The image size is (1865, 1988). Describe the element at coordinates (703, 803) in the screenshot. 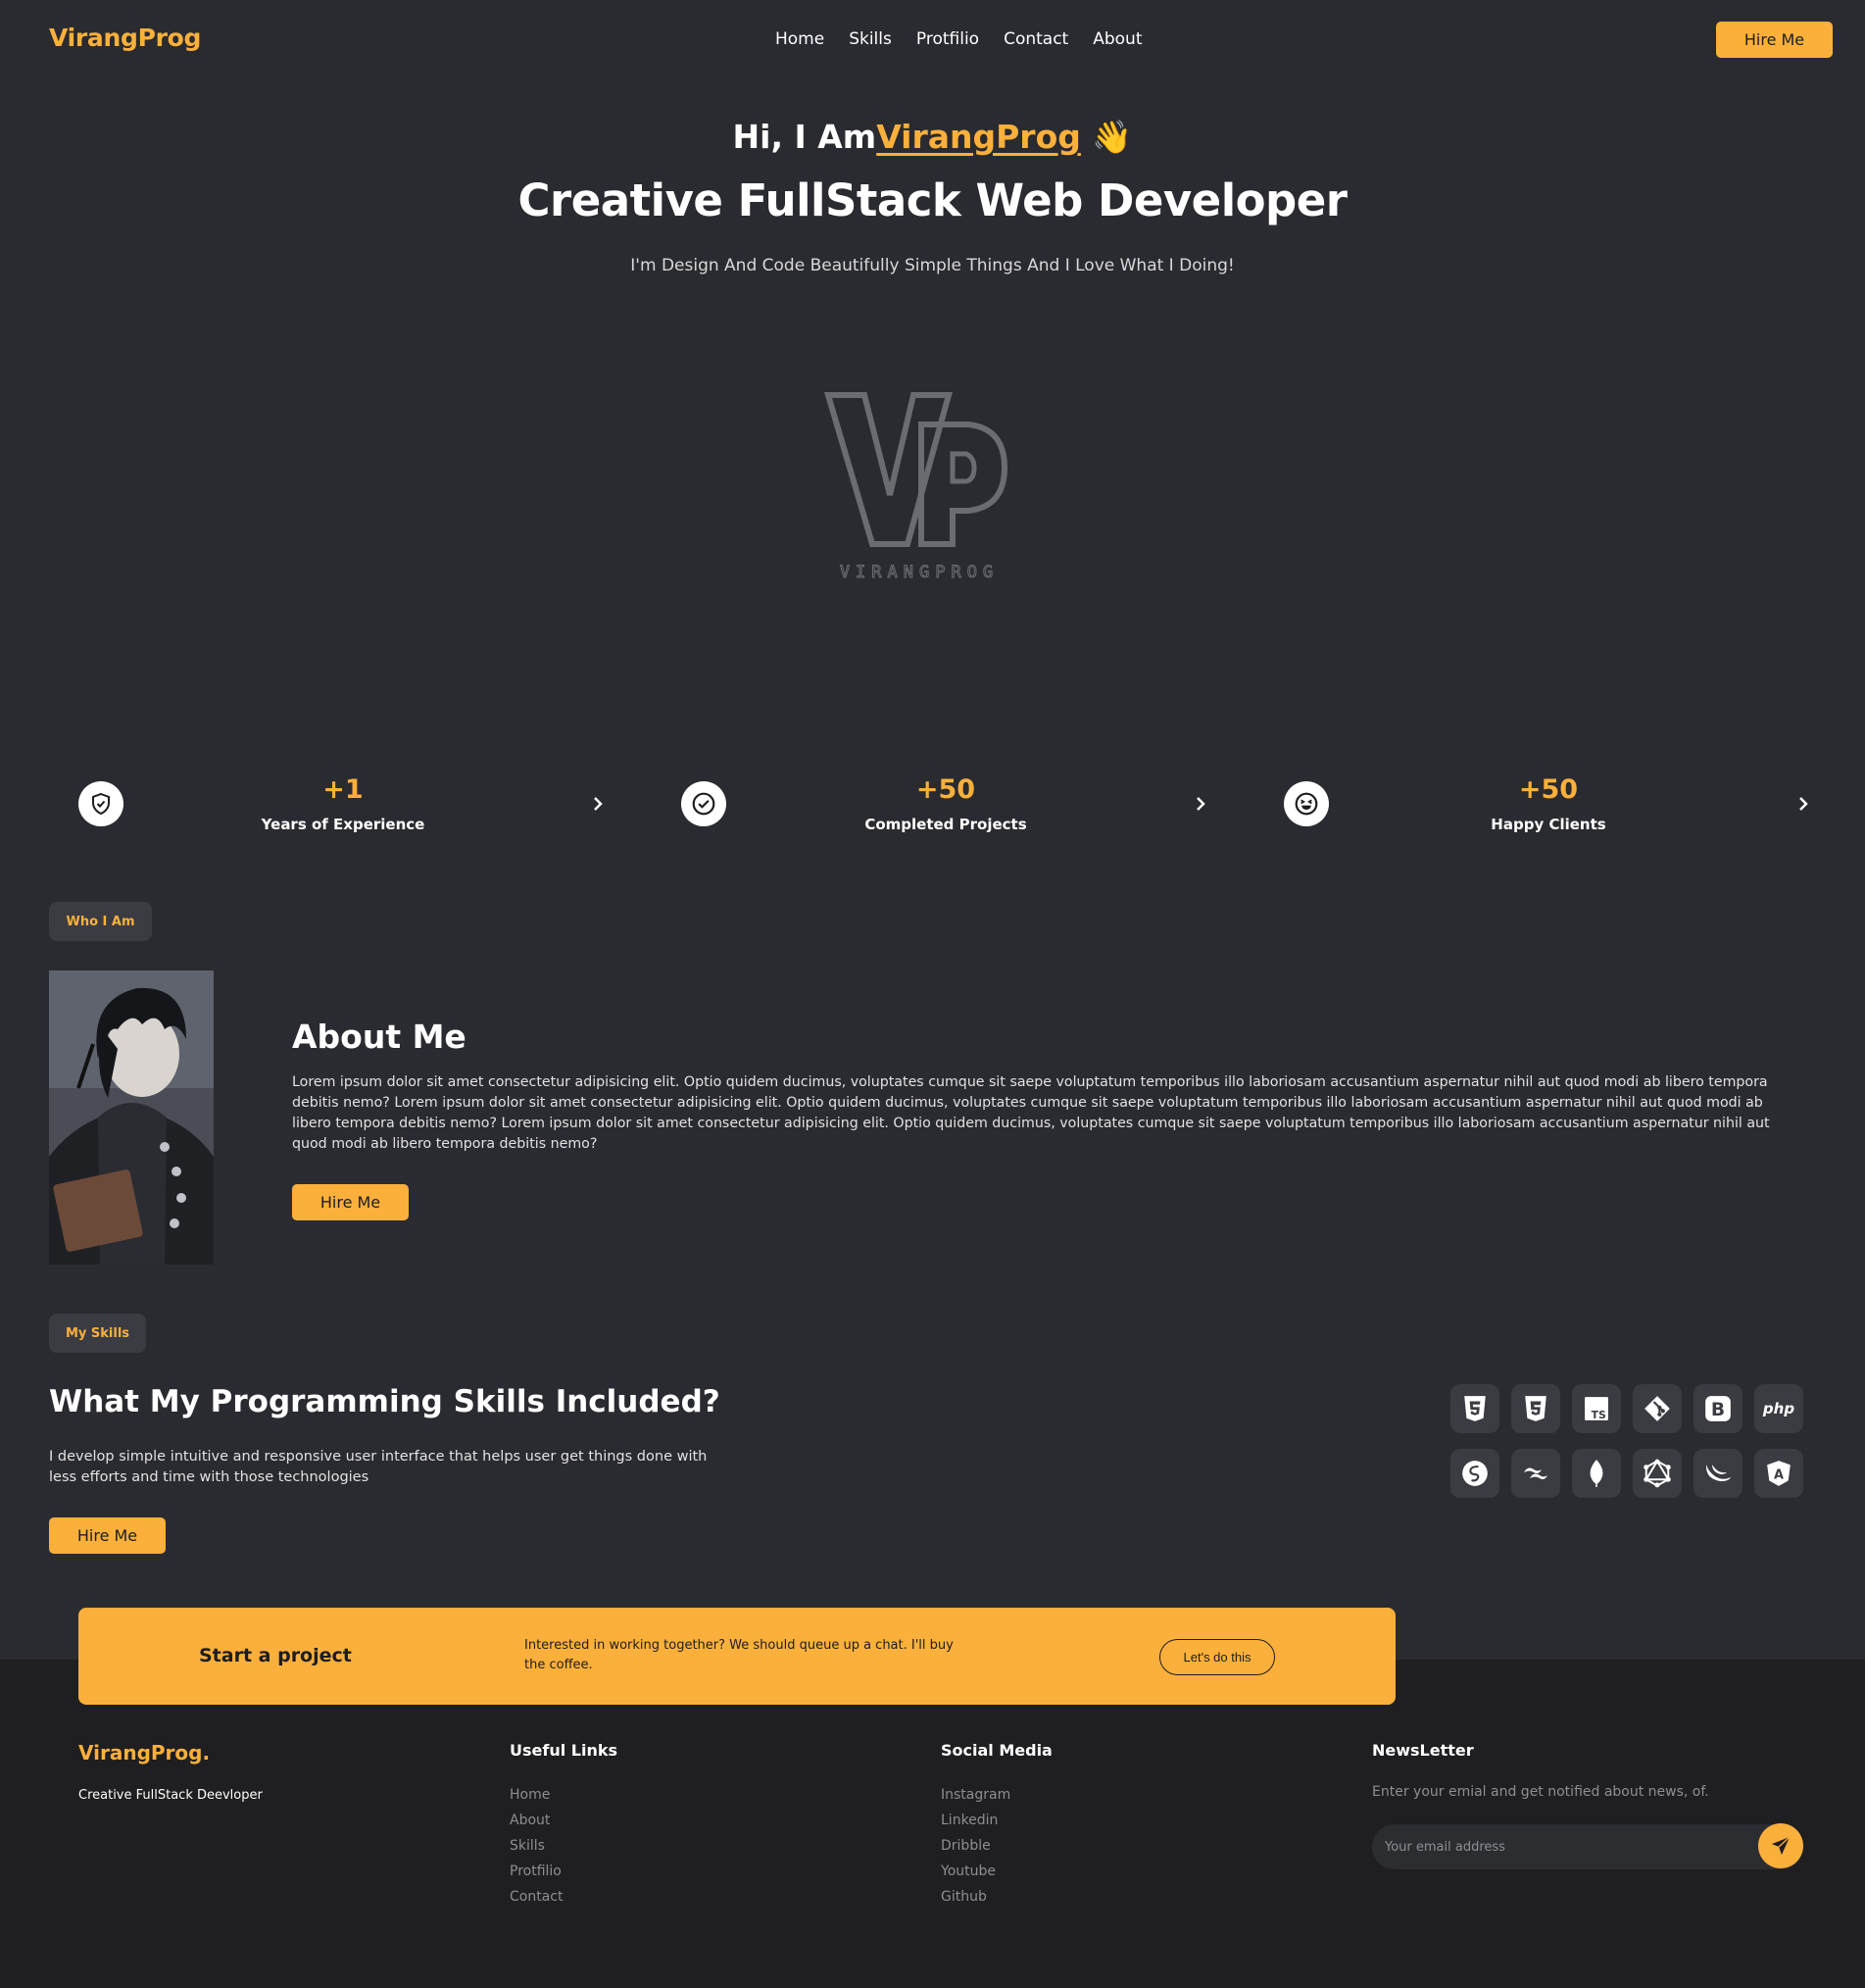

I see `check-circle-icon` at that location.